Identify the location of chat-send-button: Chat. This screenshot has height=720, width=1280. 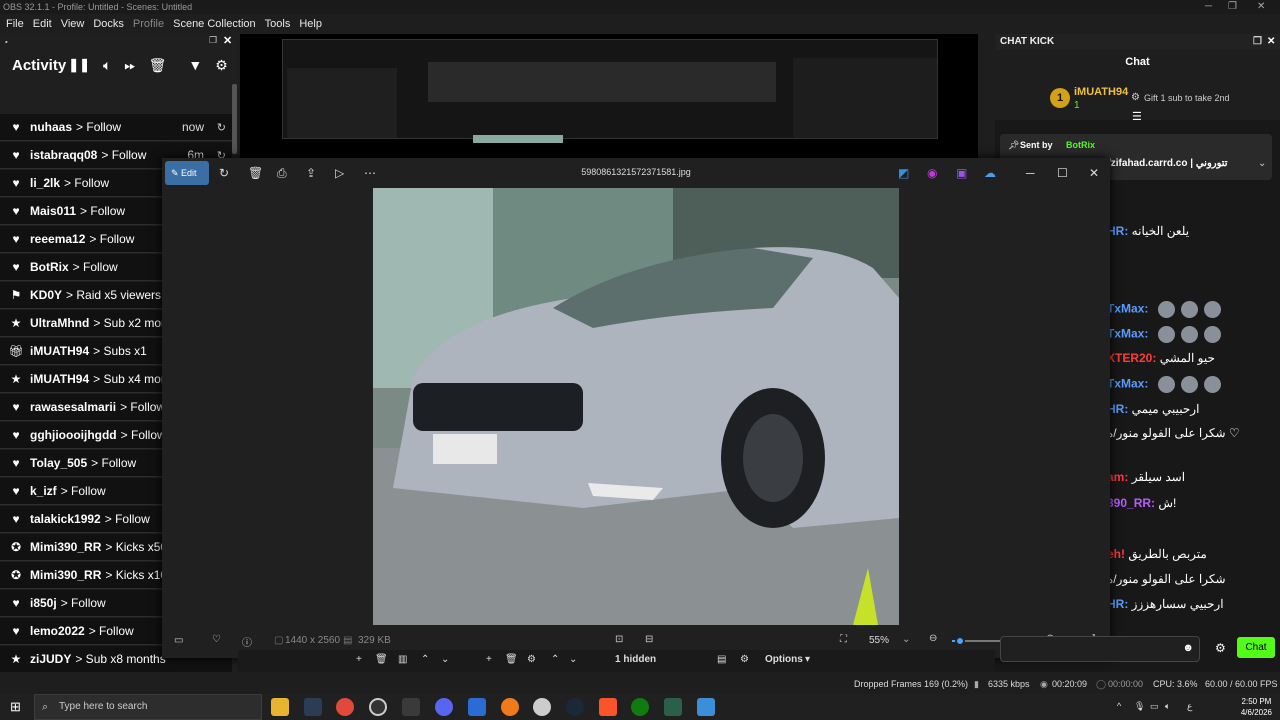
(1256, 647).